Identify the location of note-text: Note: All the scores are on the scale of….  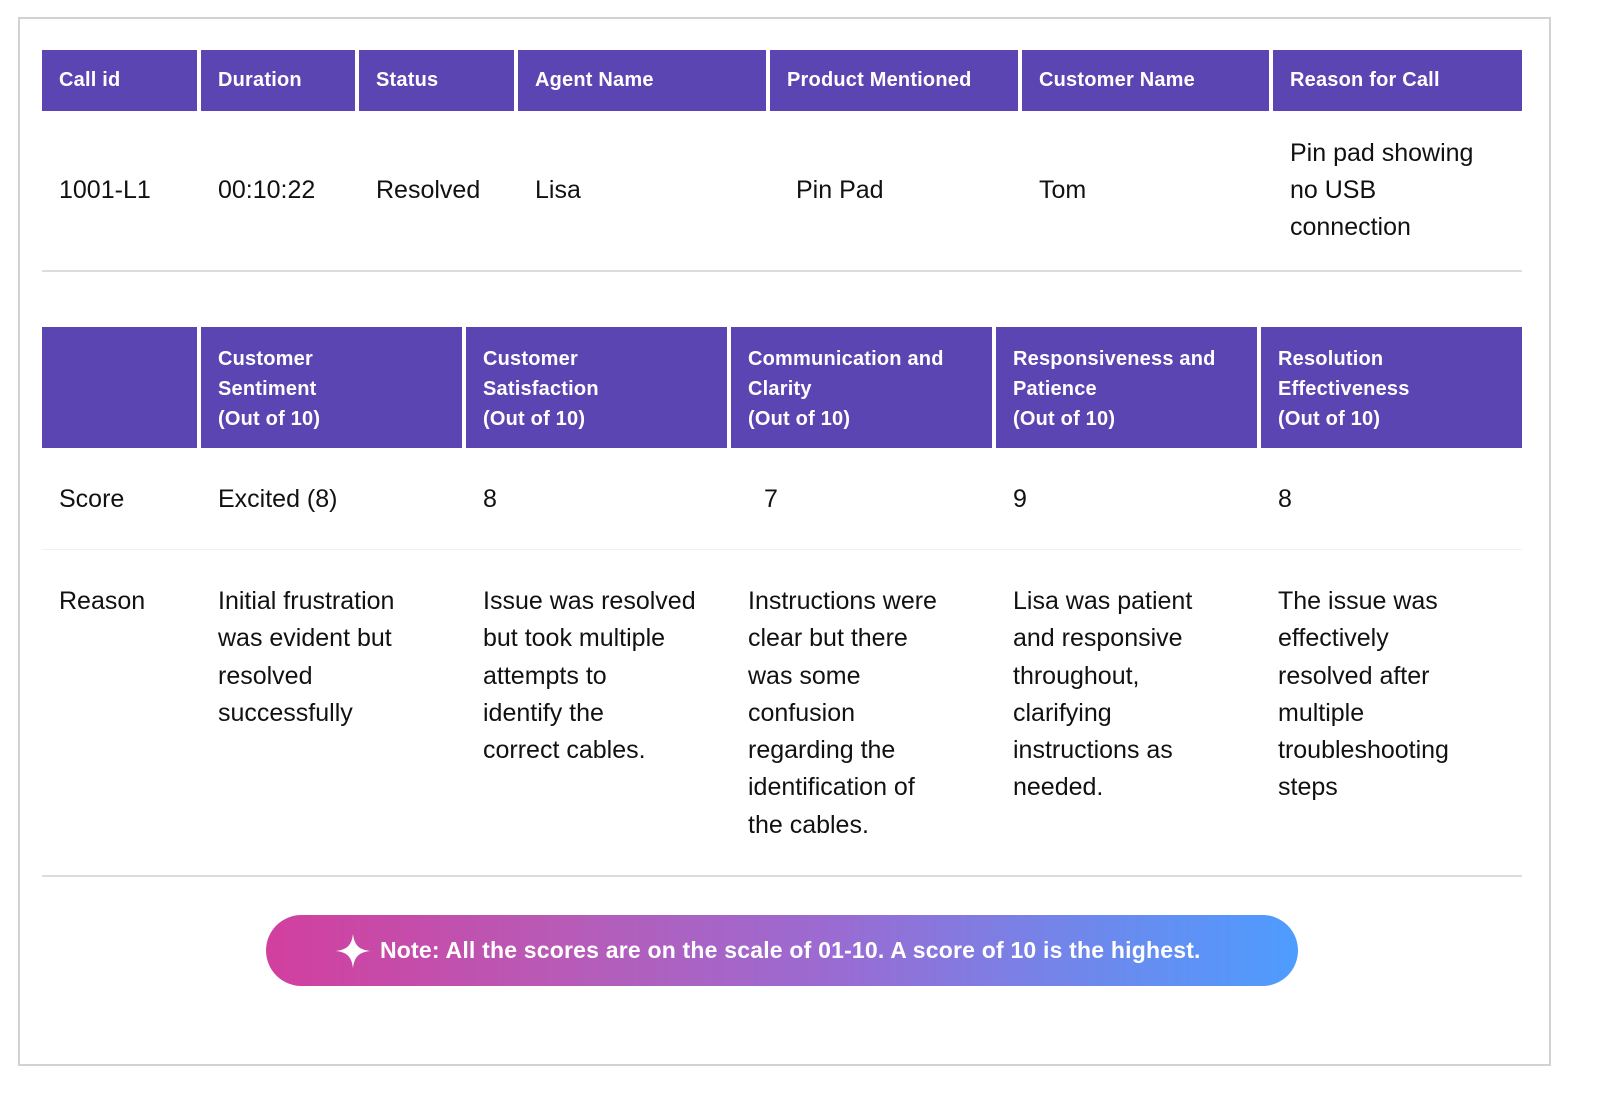
(790, 950).